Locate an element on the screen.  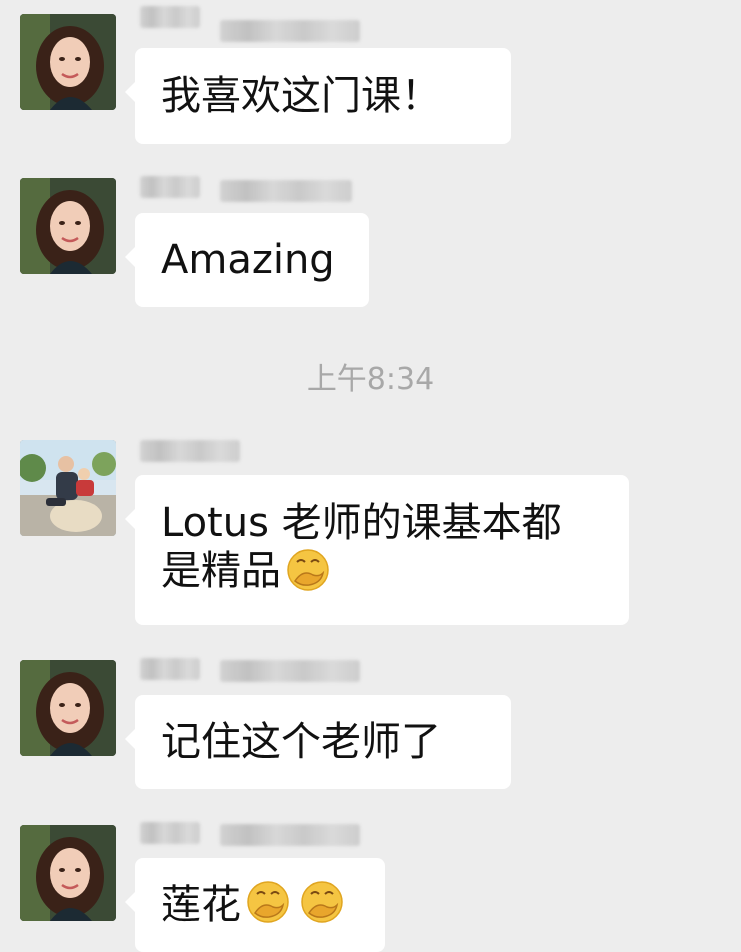
message-text: 莲花 is located at coordinates (201, 905).